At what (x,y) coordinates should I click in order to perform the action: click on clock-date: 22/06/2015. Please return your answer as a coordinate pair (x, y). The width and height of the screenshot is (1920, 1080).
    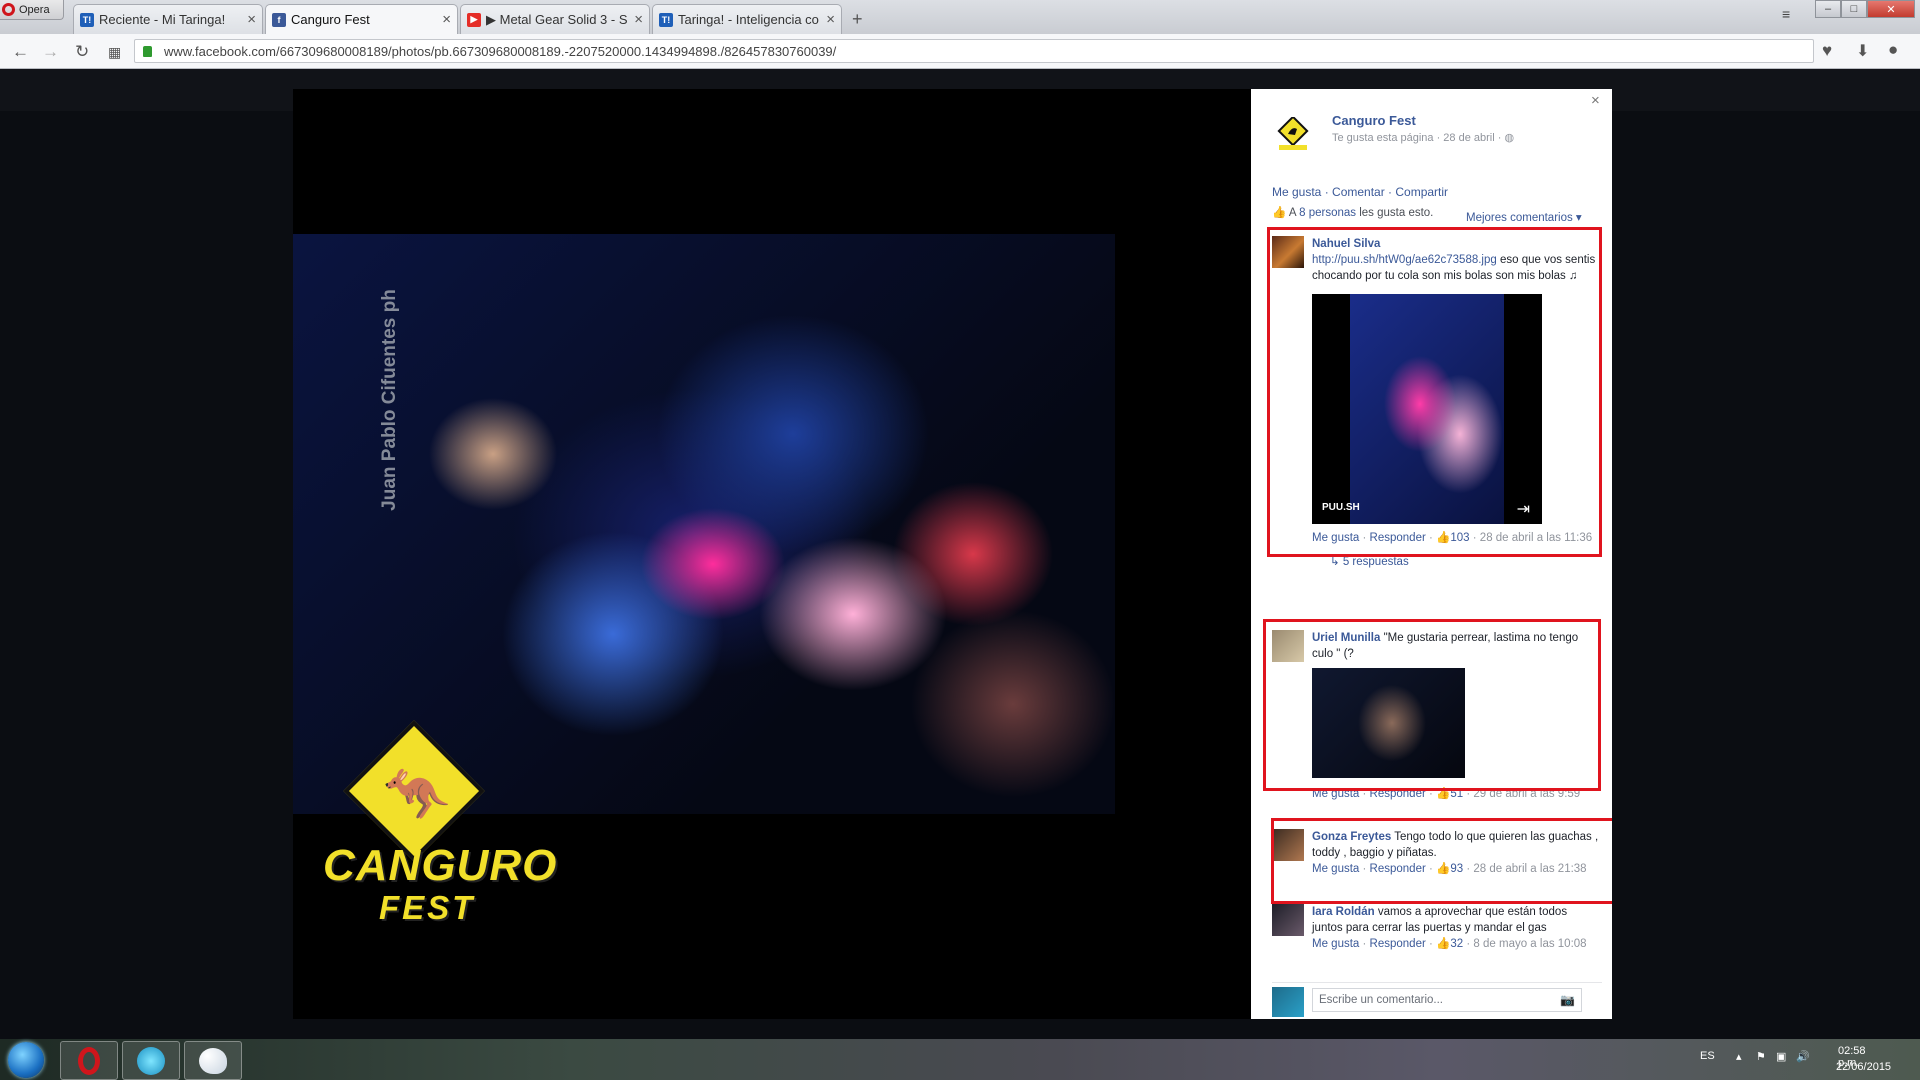
    Looking at the image, I should click on (1863, 1067).